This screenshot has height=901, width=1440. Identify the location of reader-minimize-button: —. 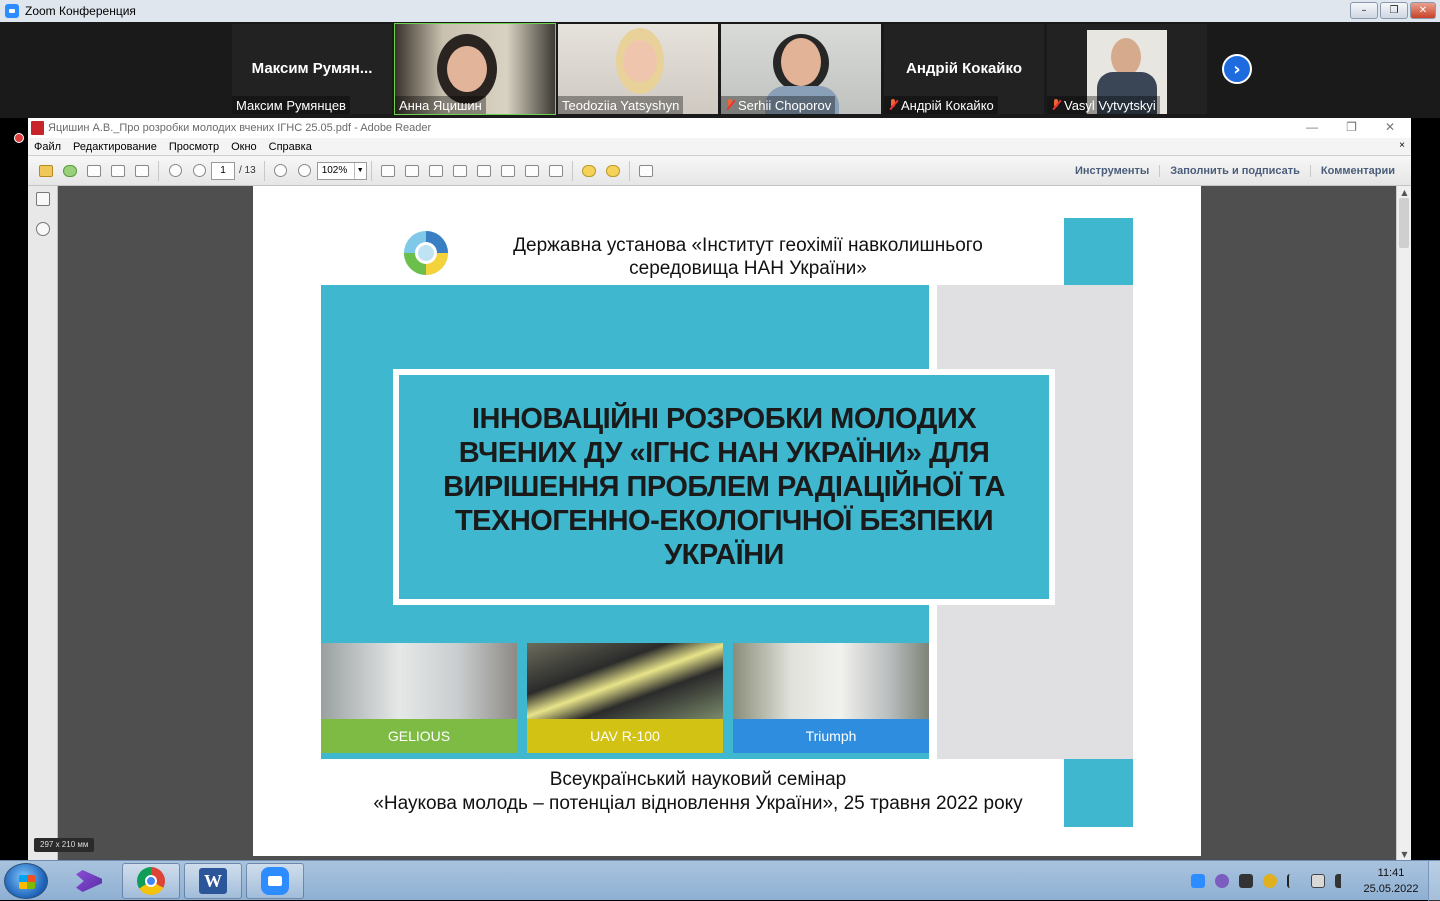
(1312, 127).